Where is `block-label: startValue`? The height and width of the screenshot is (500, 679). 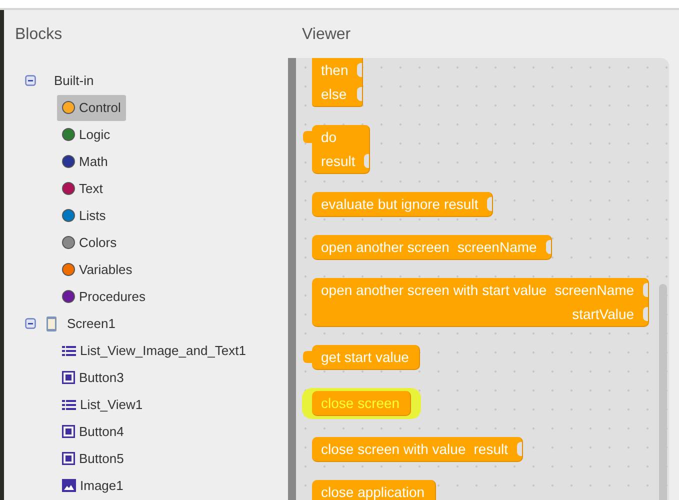 block-label: startValue is located at coordinates (603, 314).